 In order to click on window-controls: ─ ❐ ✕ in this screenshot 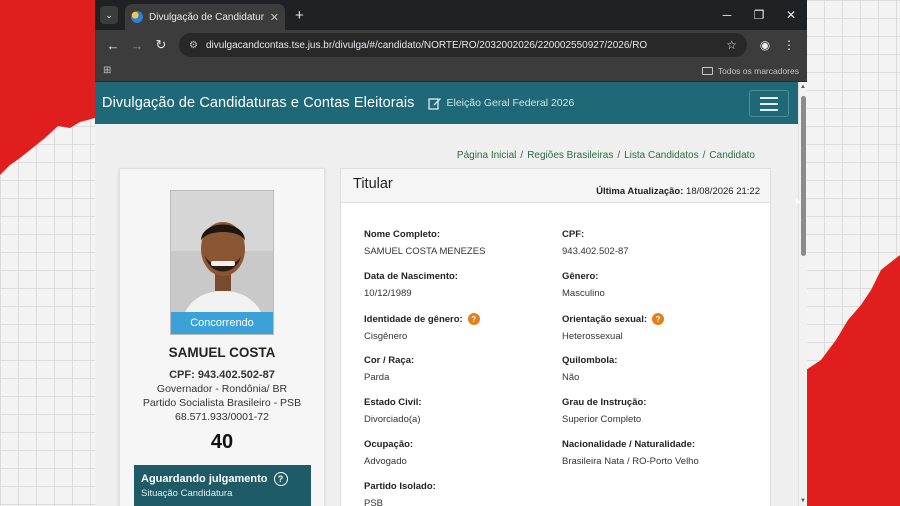, I will do `click(759, 15)`.